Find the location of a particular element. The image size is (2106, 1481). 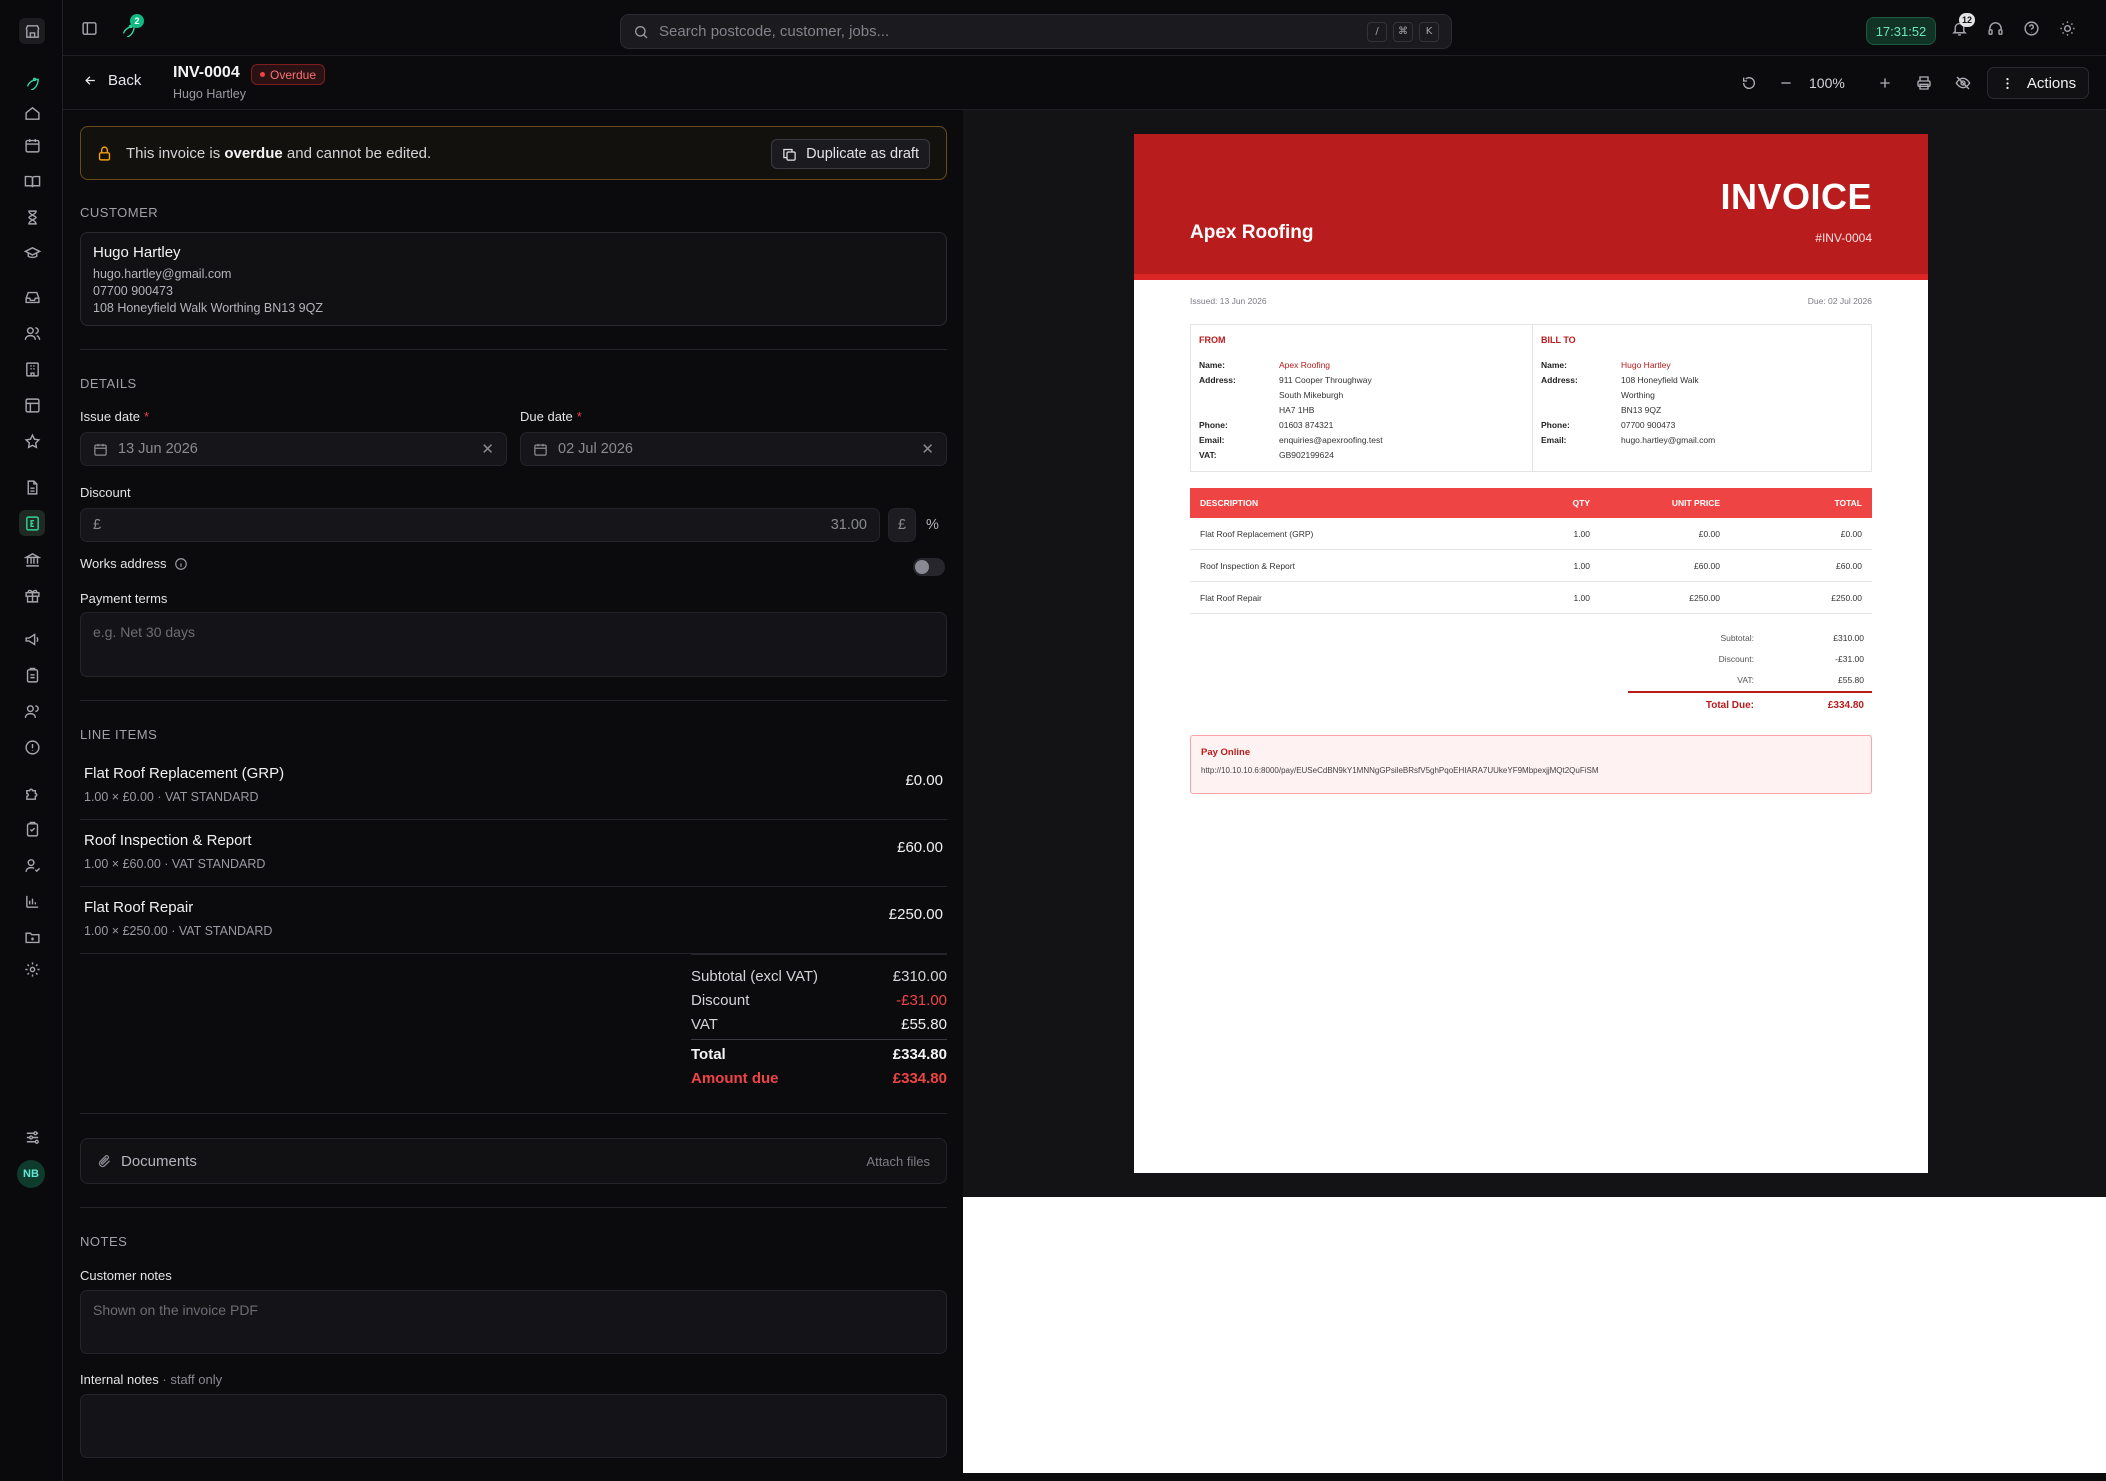

book-icon is located at coordinates (32, 181).